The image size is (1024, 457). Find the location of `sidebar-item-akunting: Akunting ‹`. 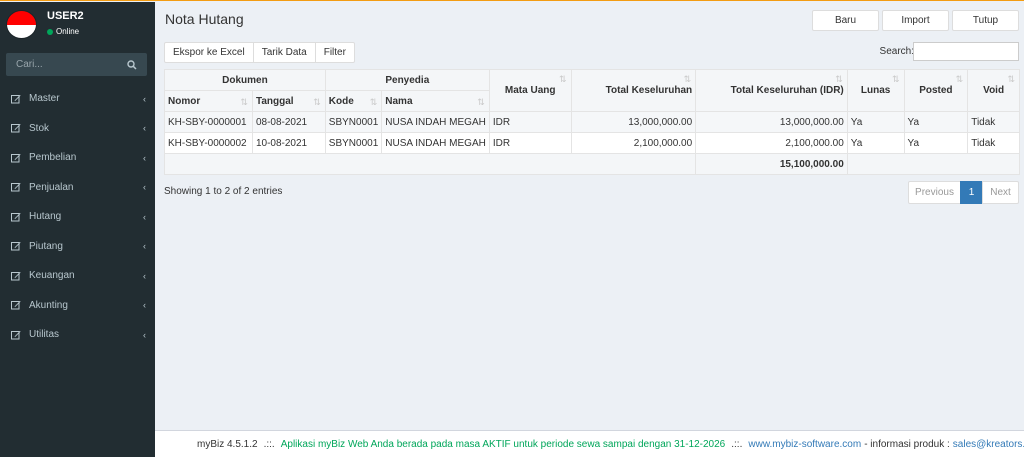

sidebar-item-akunting: Akunting ‹ is located at coordinates (77, 306).